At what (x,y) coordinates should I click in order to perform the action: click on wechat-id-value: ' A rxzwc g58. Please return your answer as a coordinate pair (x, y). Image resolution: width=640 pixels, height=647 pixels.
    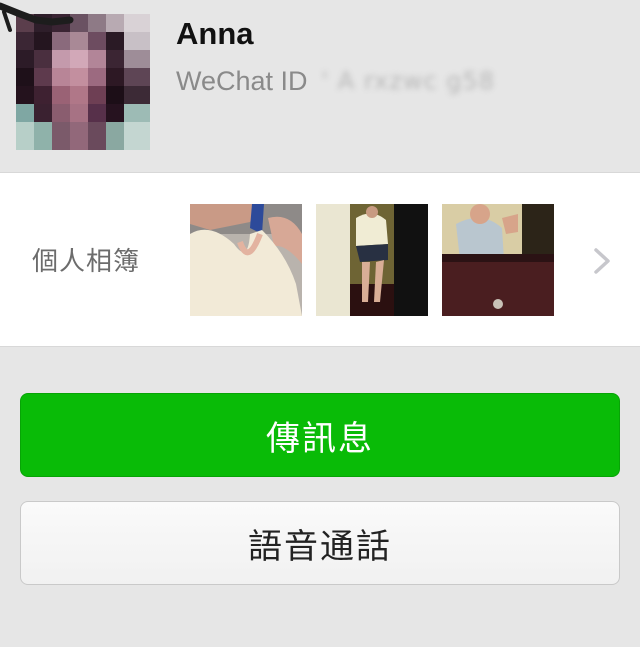
    Looking at the image, I should click on (408, 81).